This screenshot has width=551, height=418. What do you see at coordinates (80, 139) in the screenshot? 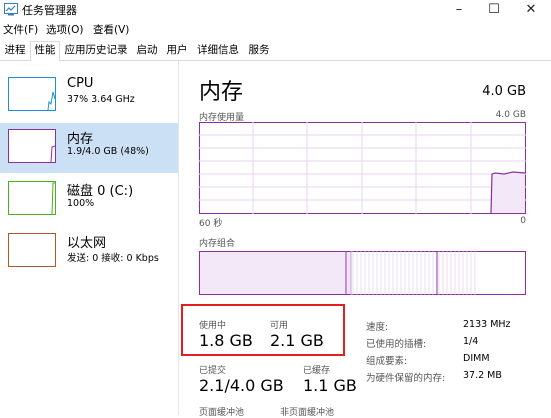
I see `sidebar-memory-title: 内存` at bounding box center [80, 139].